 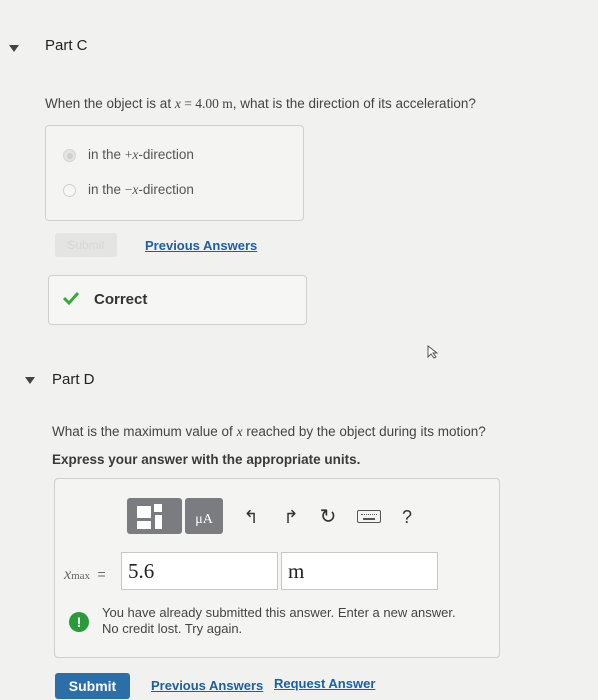 I want to click on option-minus-x-label: in the −x-direction, so click(x=141, y=190).